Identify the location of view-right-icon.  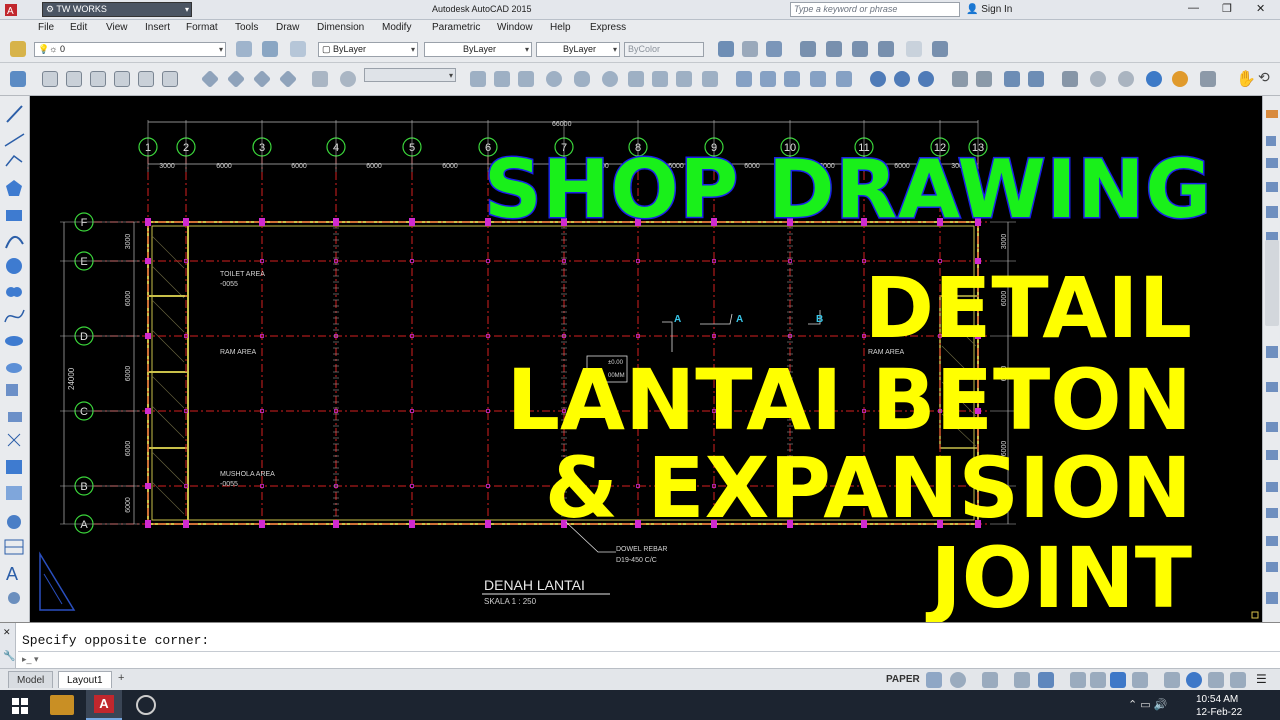
(122, 79).